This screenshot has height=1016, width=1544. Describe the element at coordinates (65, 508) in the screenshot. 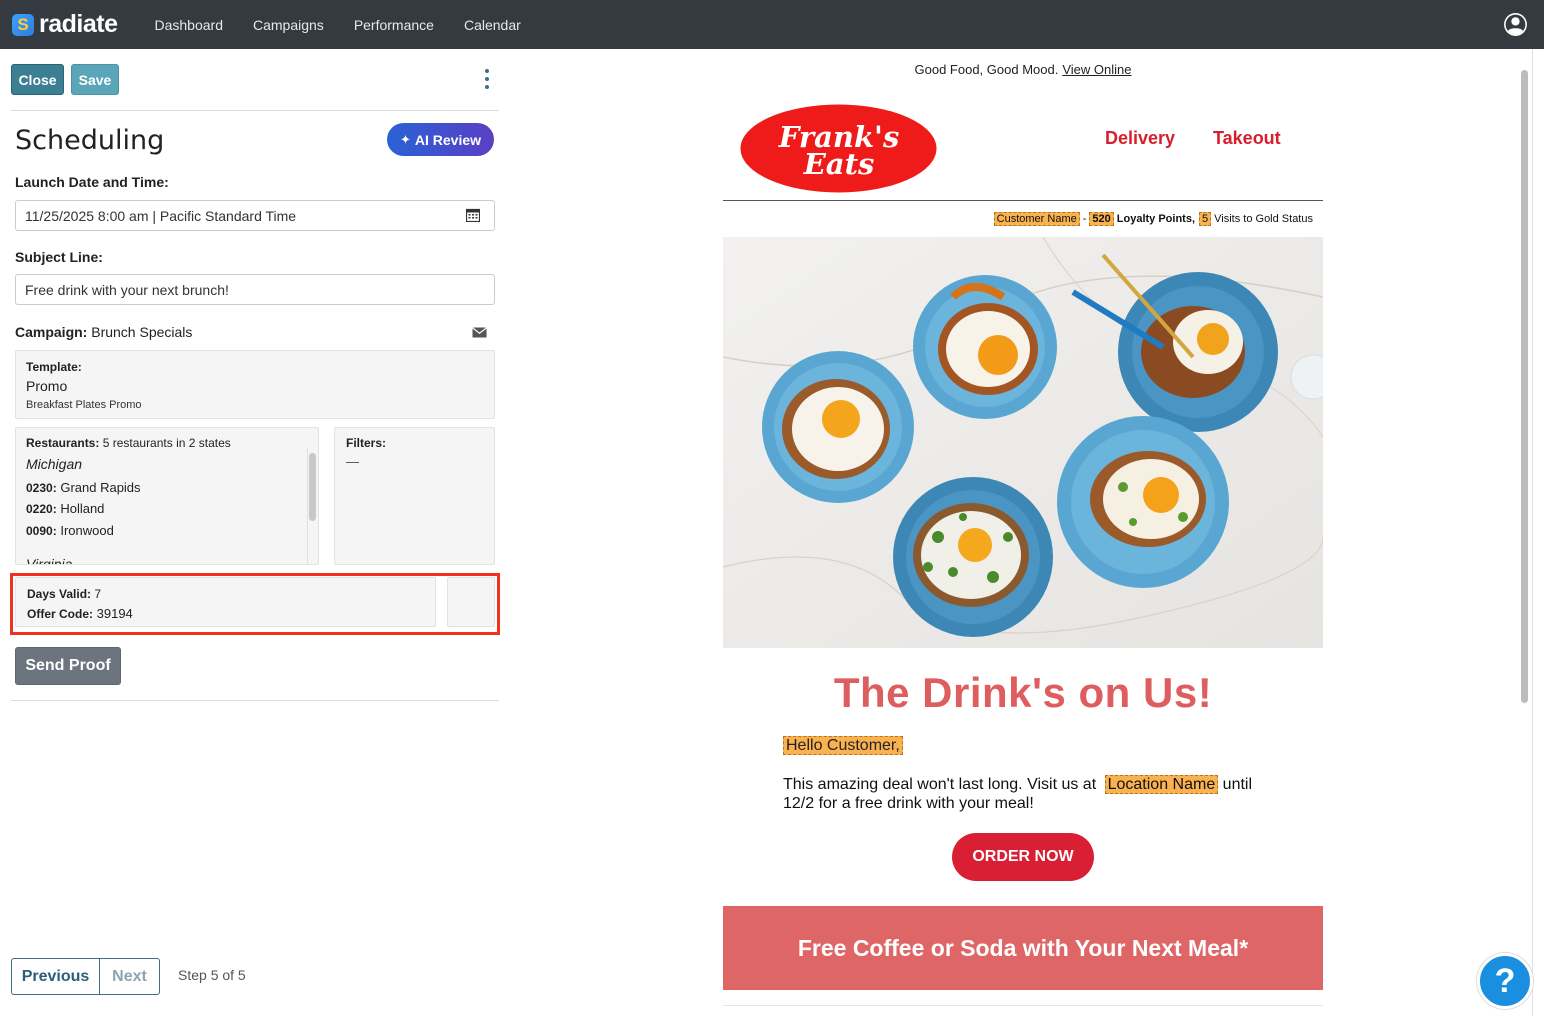

I see `restaurant-row: 0220: Holland` at that location.